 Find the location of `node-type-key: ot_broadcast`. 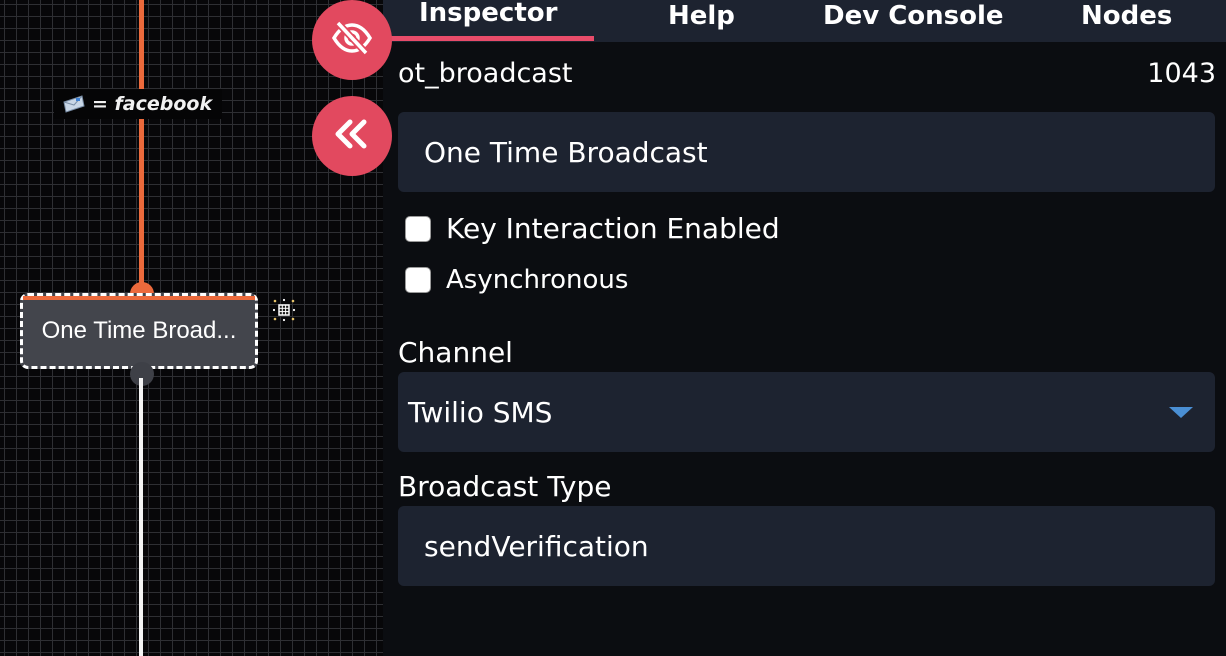

node-type-key: ot_broadcast is located at coordinates (485, 73).